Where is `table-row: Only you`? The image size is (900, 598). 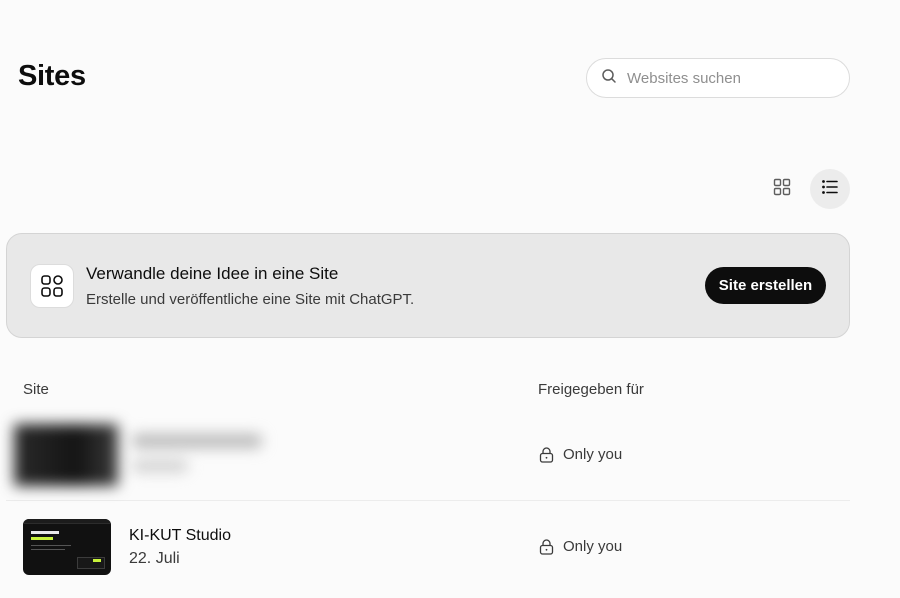 table-row: Only you is located at coordinates (428, 455).